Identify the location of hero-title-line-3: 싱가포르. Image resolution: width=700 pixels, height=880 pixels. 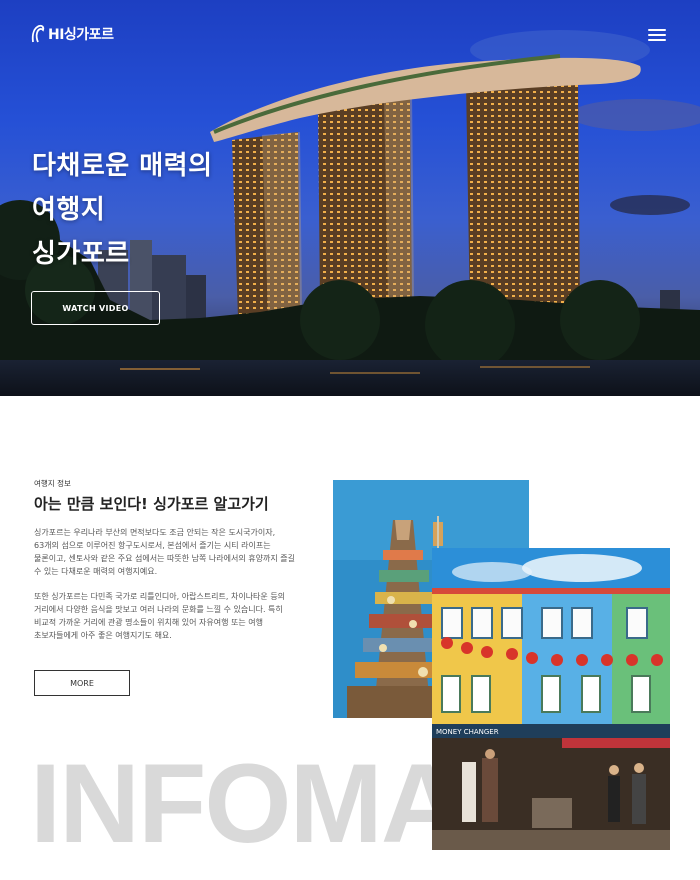
(81, 254).